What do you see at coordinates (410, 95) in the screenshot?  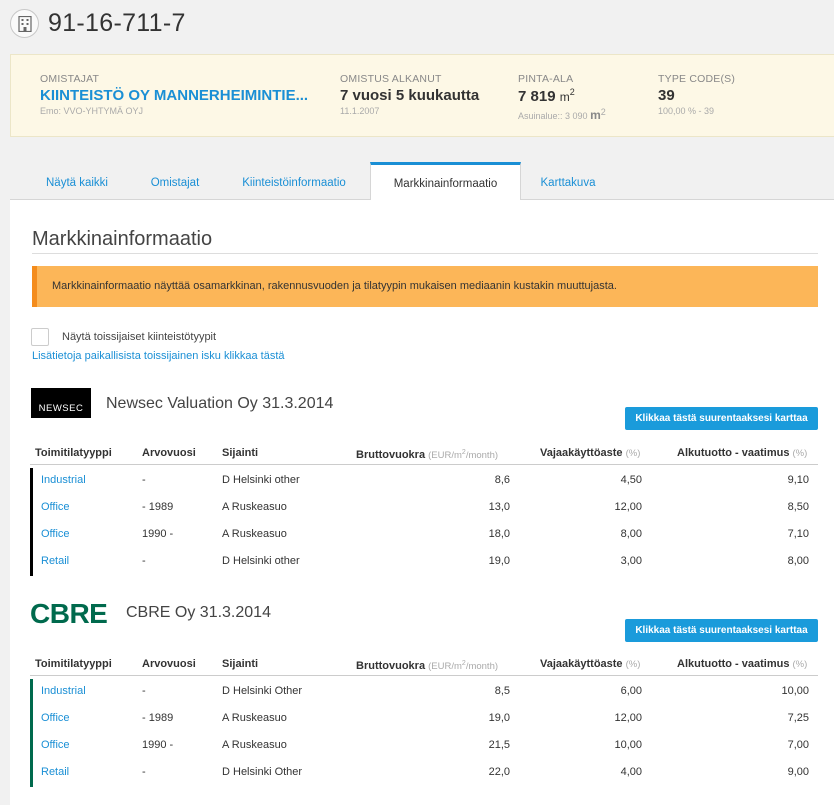 I see `ownership-duration: 7 vuosi 5 kuukautta` at bounding box center [410, 95].